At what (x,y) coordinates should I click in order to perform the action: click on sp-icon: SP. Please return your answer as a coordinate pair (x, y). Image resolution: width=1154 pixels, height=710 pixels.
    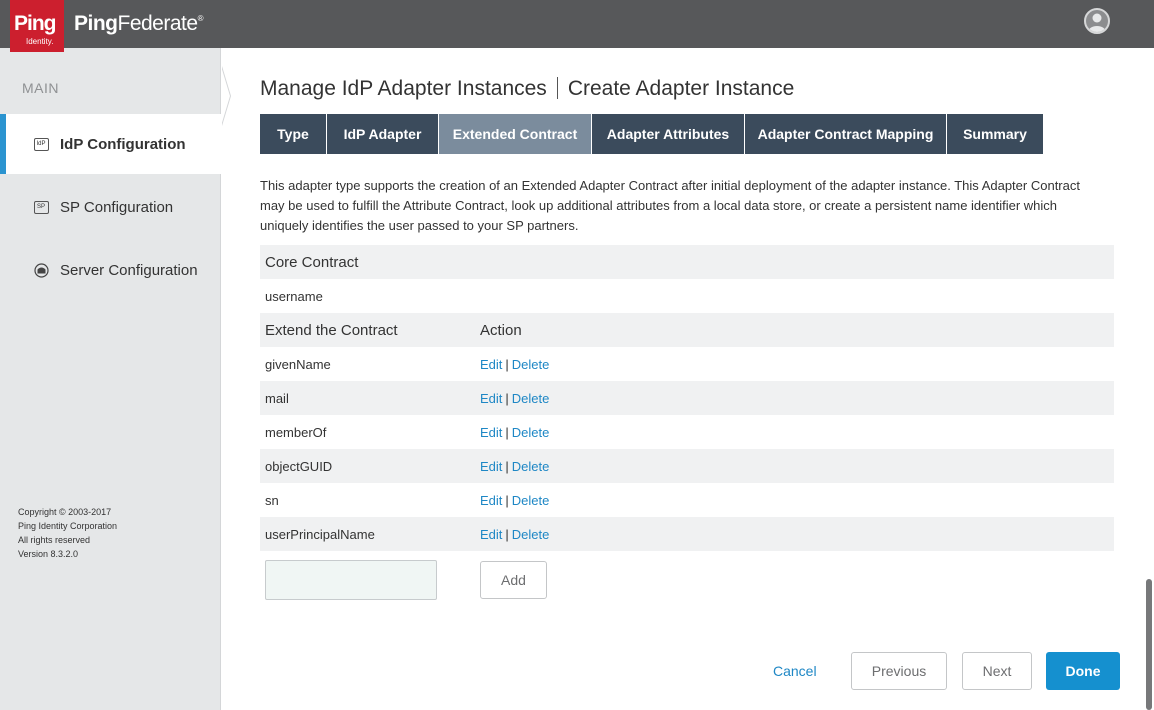
    Looking at the image, I should click on (41, 207).